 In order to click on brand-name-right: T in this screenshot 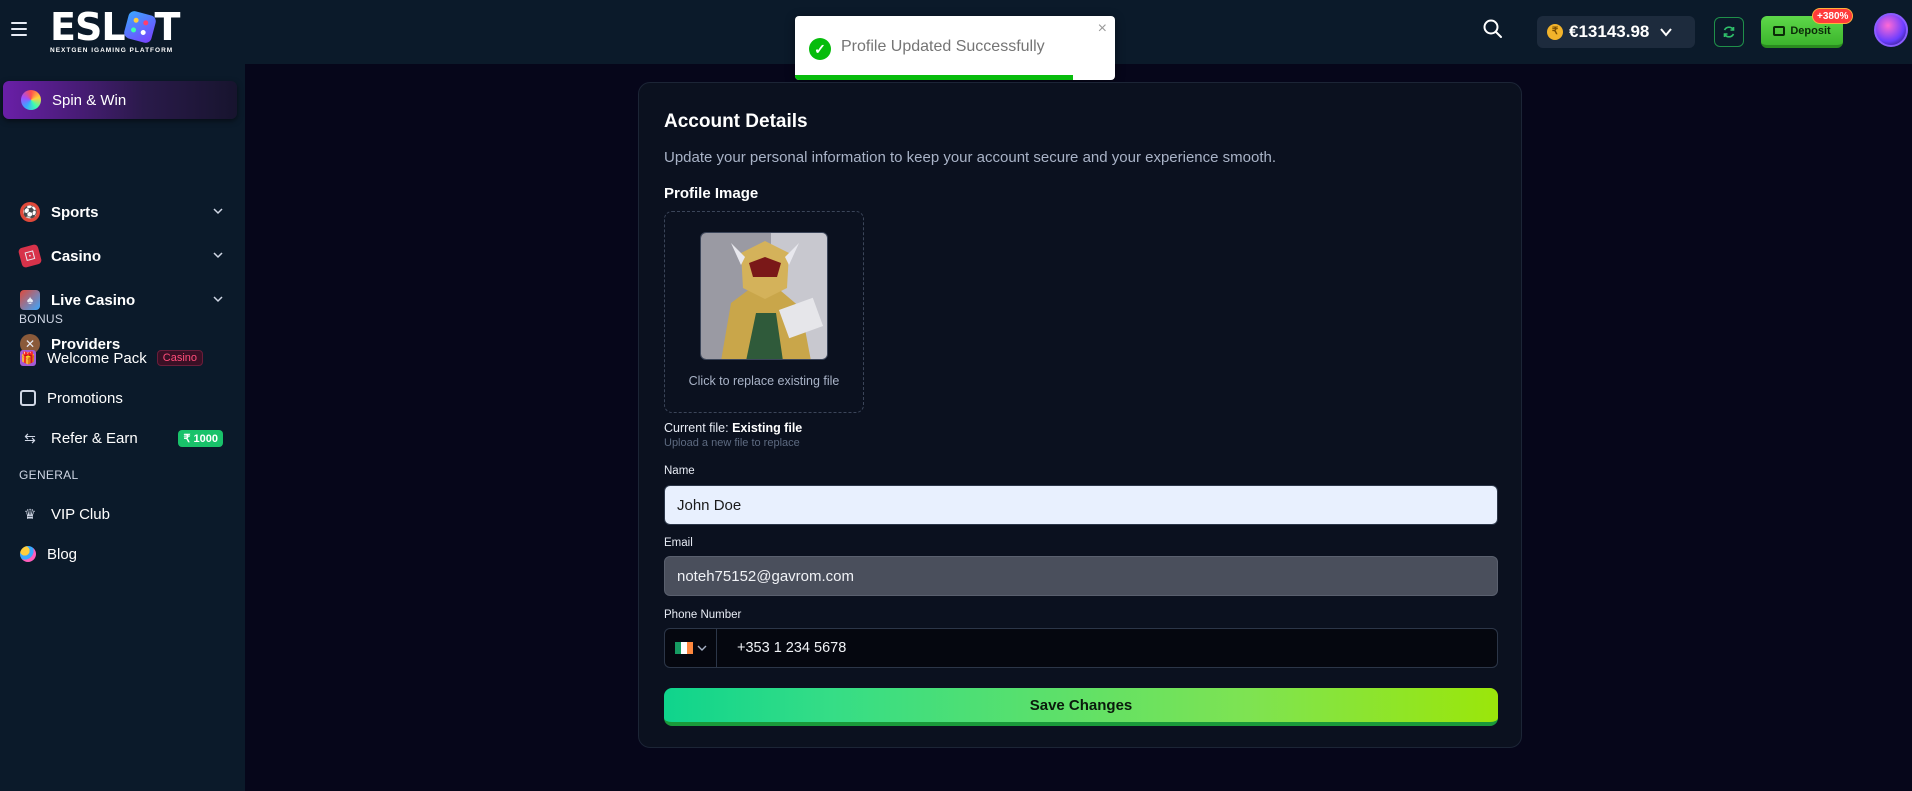, I will do `click(167, 27)`.